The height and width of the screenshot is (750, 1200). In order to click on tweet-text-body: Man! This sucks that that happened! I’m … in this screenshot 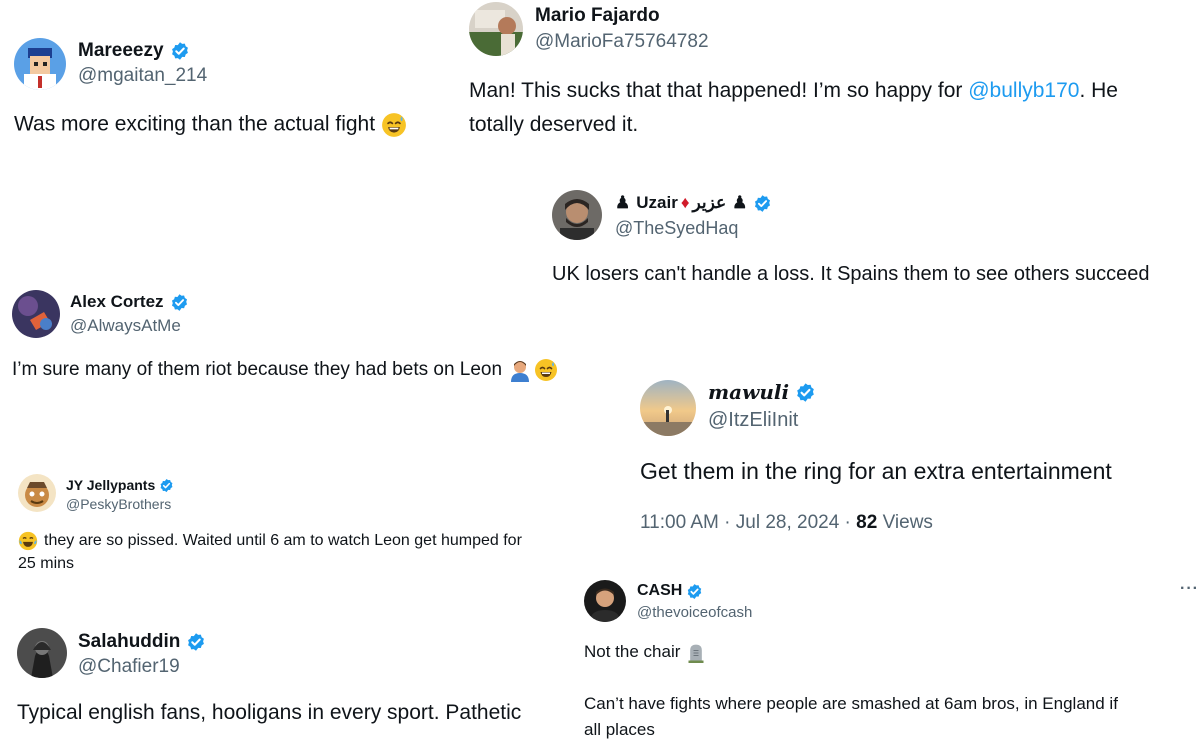, I will do `click(719, 90)`.